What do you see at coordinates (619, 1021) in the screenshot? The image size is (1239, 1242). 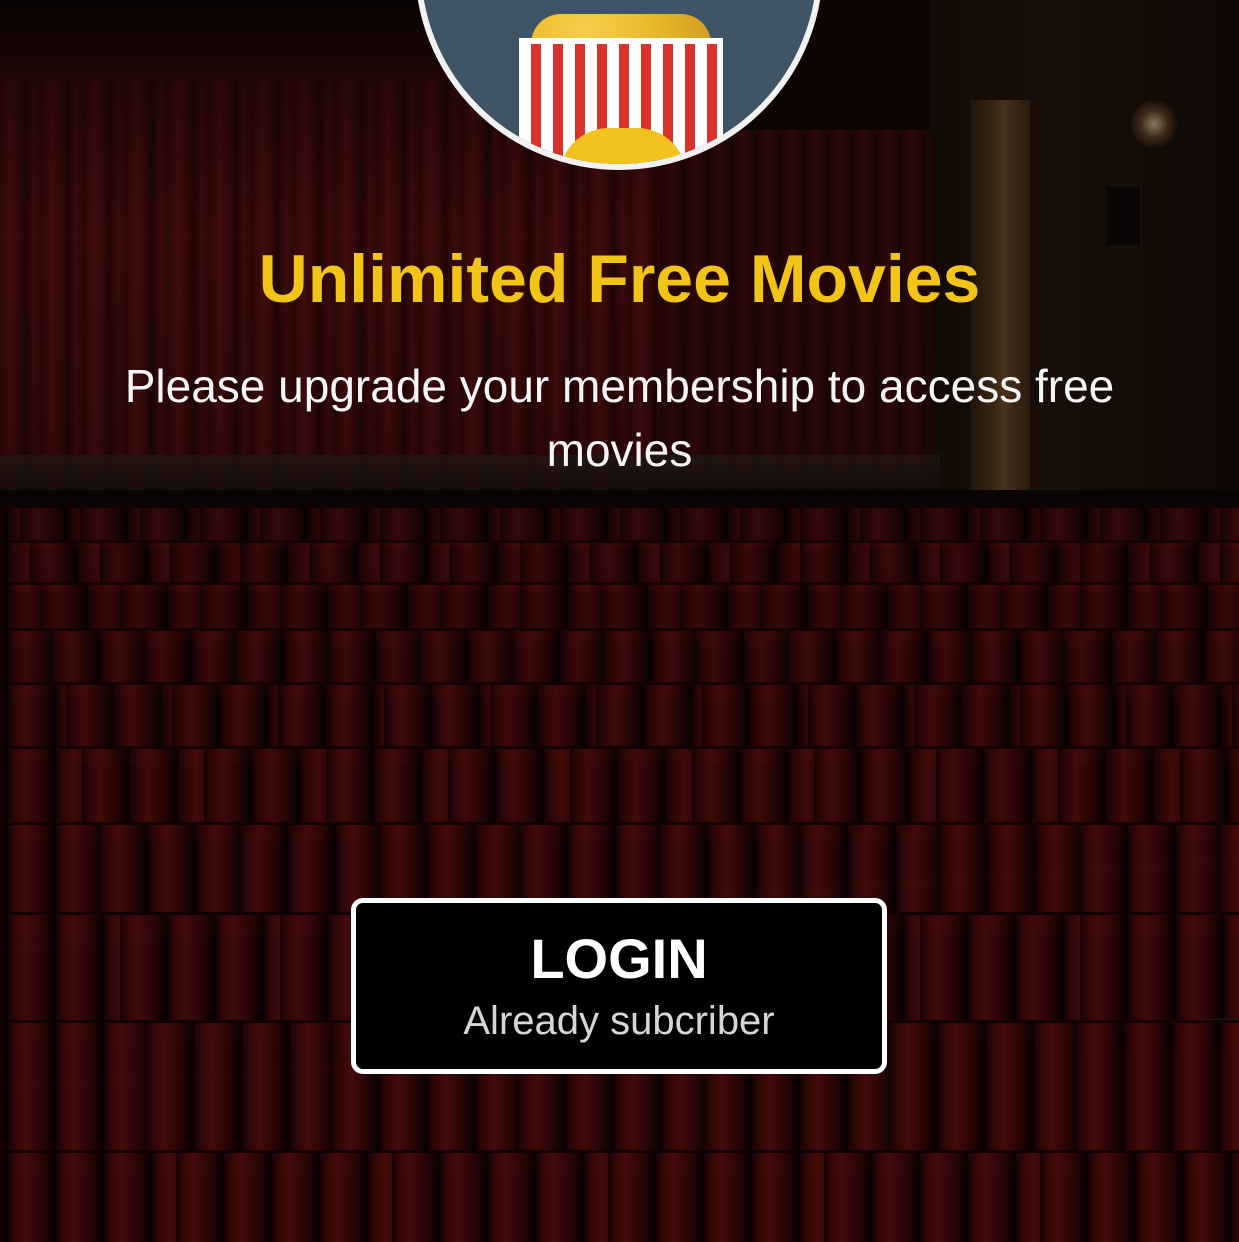 I see `login-button-sublabel: Already subcriber` at bounding box center [619, 1021].